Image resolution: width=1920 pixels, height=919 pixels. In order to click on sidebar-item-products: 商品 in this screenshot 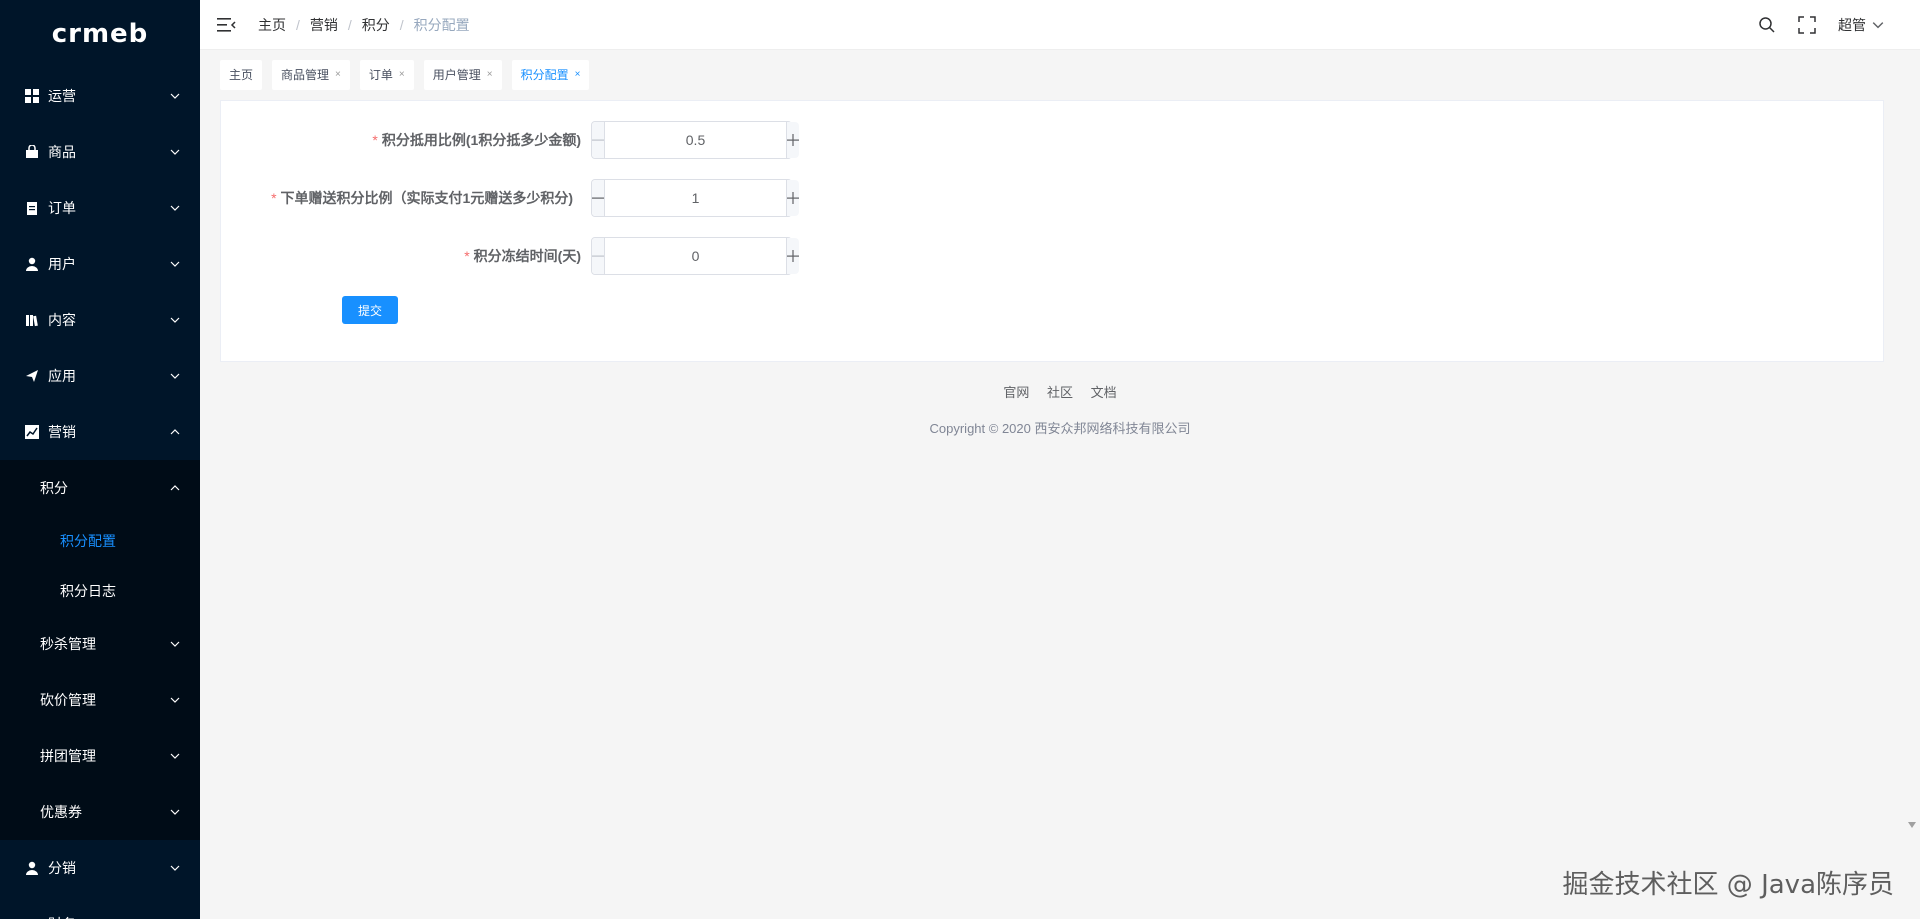, I will do `click(100, 152)`.